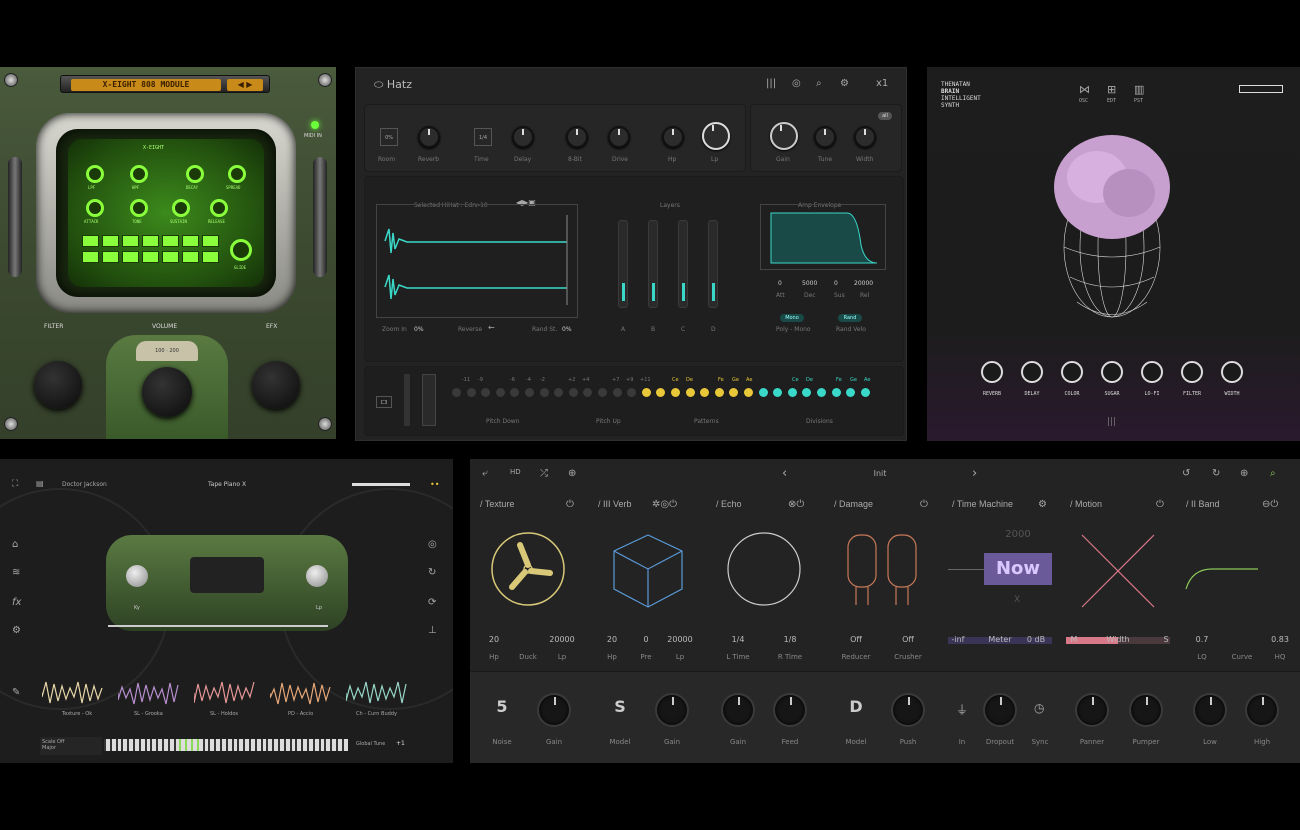  What do you see at coordinates (432, 572) in the screenshot?
I see `loop-icon: ↻` at bounding box center [432, 572].